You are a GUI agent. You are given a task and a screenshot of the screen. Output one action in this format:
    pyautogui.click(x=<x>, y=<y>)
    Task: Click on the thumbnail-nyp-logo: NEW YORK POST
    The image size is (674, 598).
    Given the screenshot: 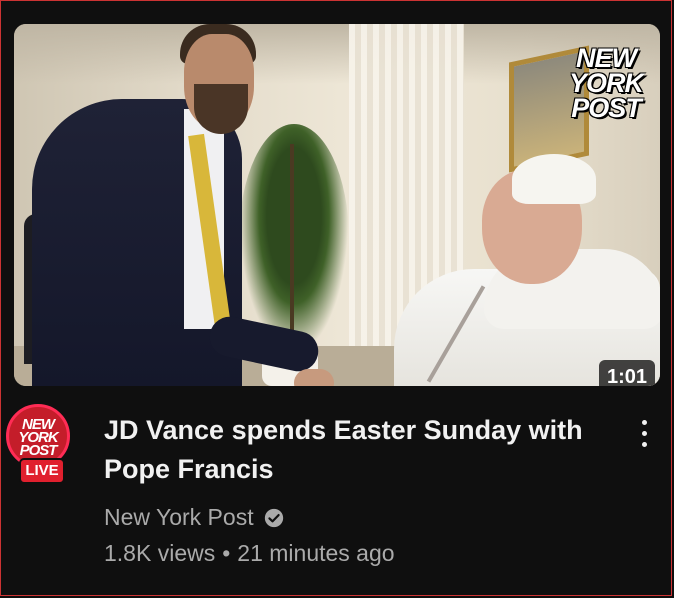 What is the action you would take?
    pyautogui.click(x=606, y=84)
    